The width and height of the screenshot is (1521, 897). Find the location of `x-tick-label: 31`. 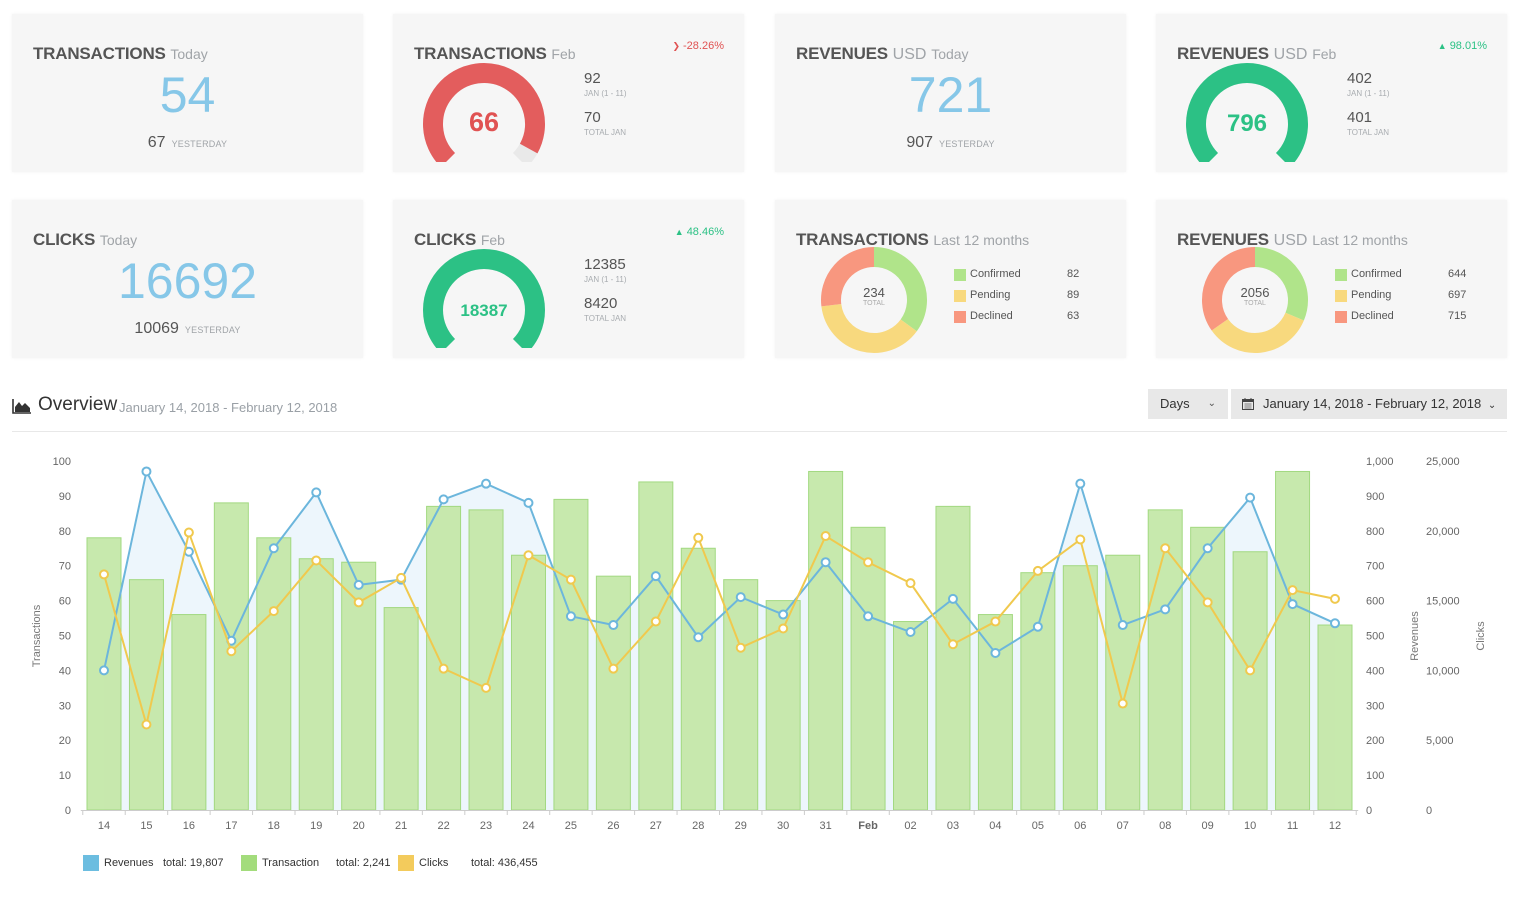

x-tick-label: 31 is located at coordinates (825, 826).